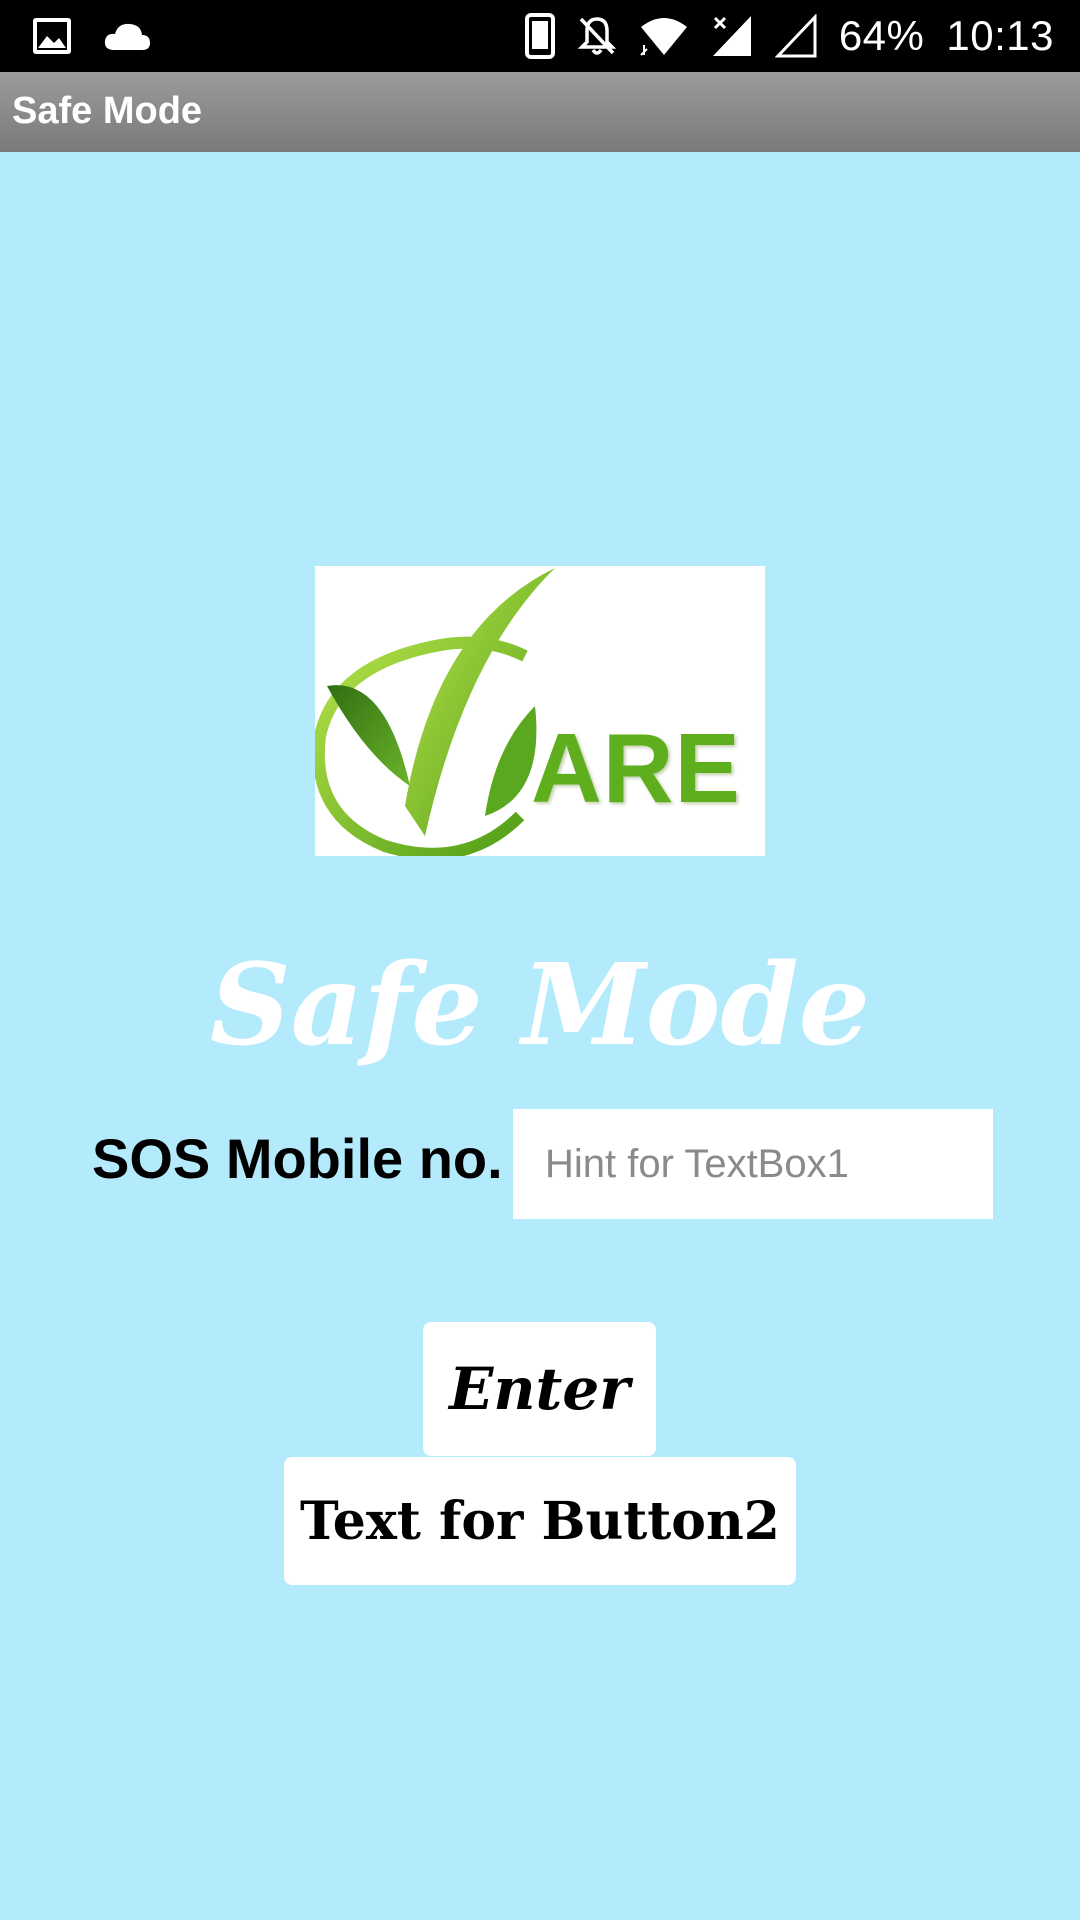 This screenshot has width=1080, height=1920. Describe the element at coordinates (107, 111) in the screenshot. I see `app-title: Safe Mode` at that location.